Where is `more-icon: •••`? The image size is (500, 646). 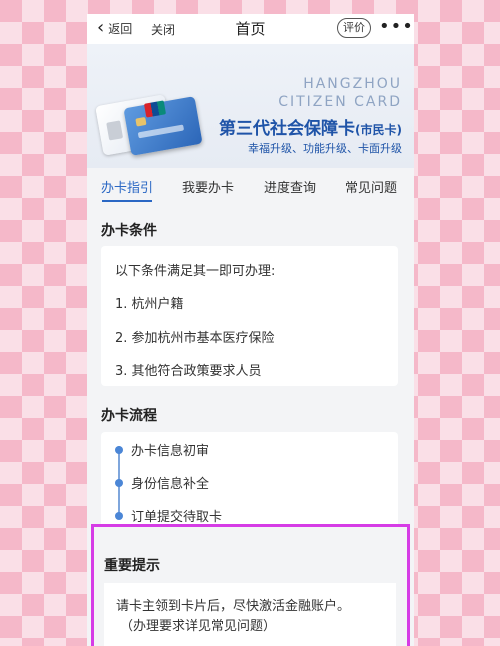 more-icon: ••• is located at coordinates (396, 26).